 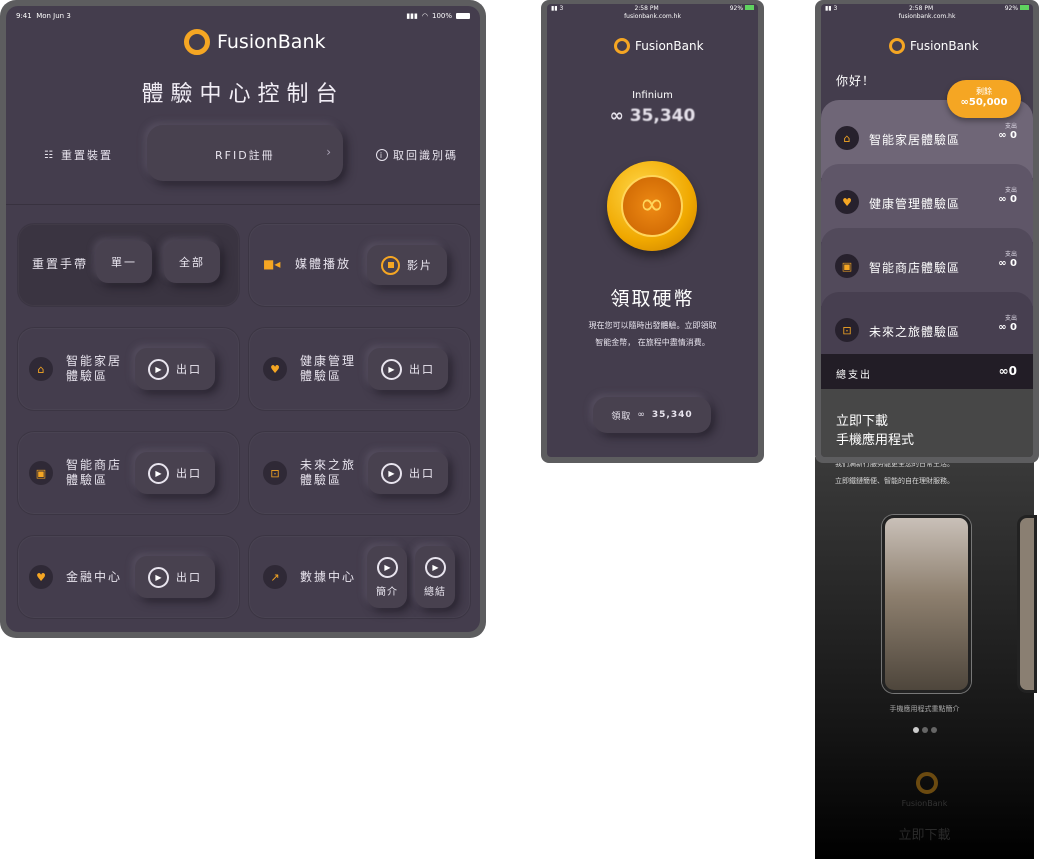 I want to click on reset-device-label: 重置裝置, so click(x=86, y=155).